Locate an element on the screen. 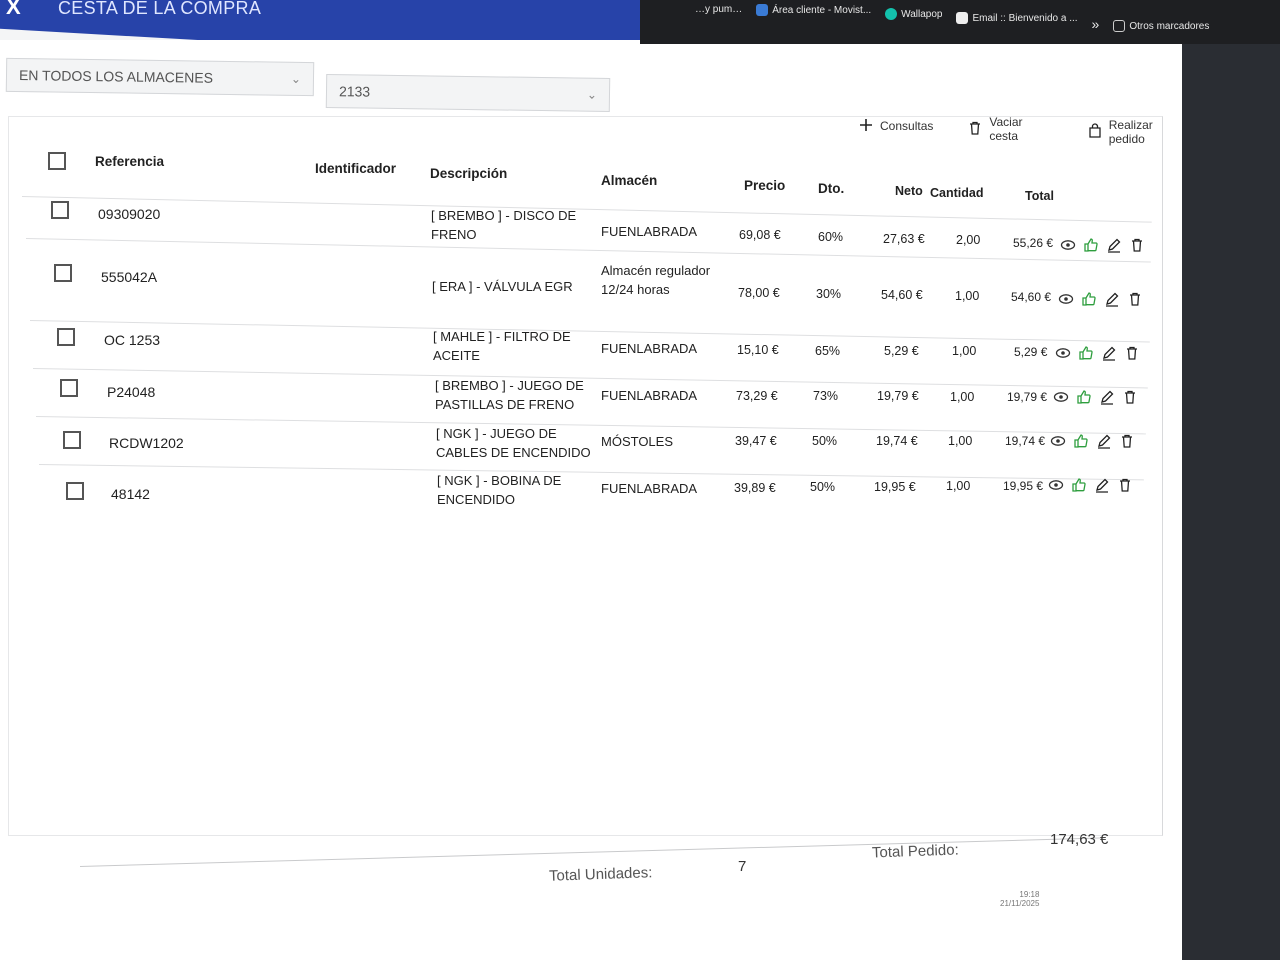  cell-referencia: 48142 is located at coordinates (130, 494).